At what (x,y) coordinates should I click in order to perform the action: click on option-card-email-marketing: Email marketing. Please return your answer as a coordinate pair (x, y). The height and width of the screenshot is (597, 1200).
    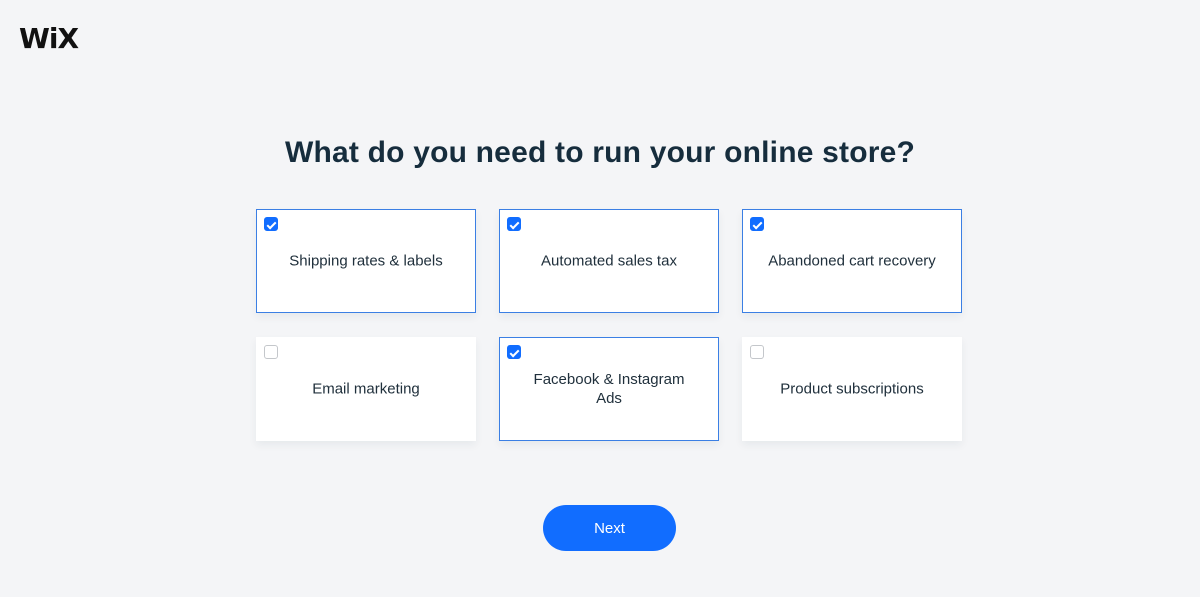
    Looking at the image, I should click on (366, 389).